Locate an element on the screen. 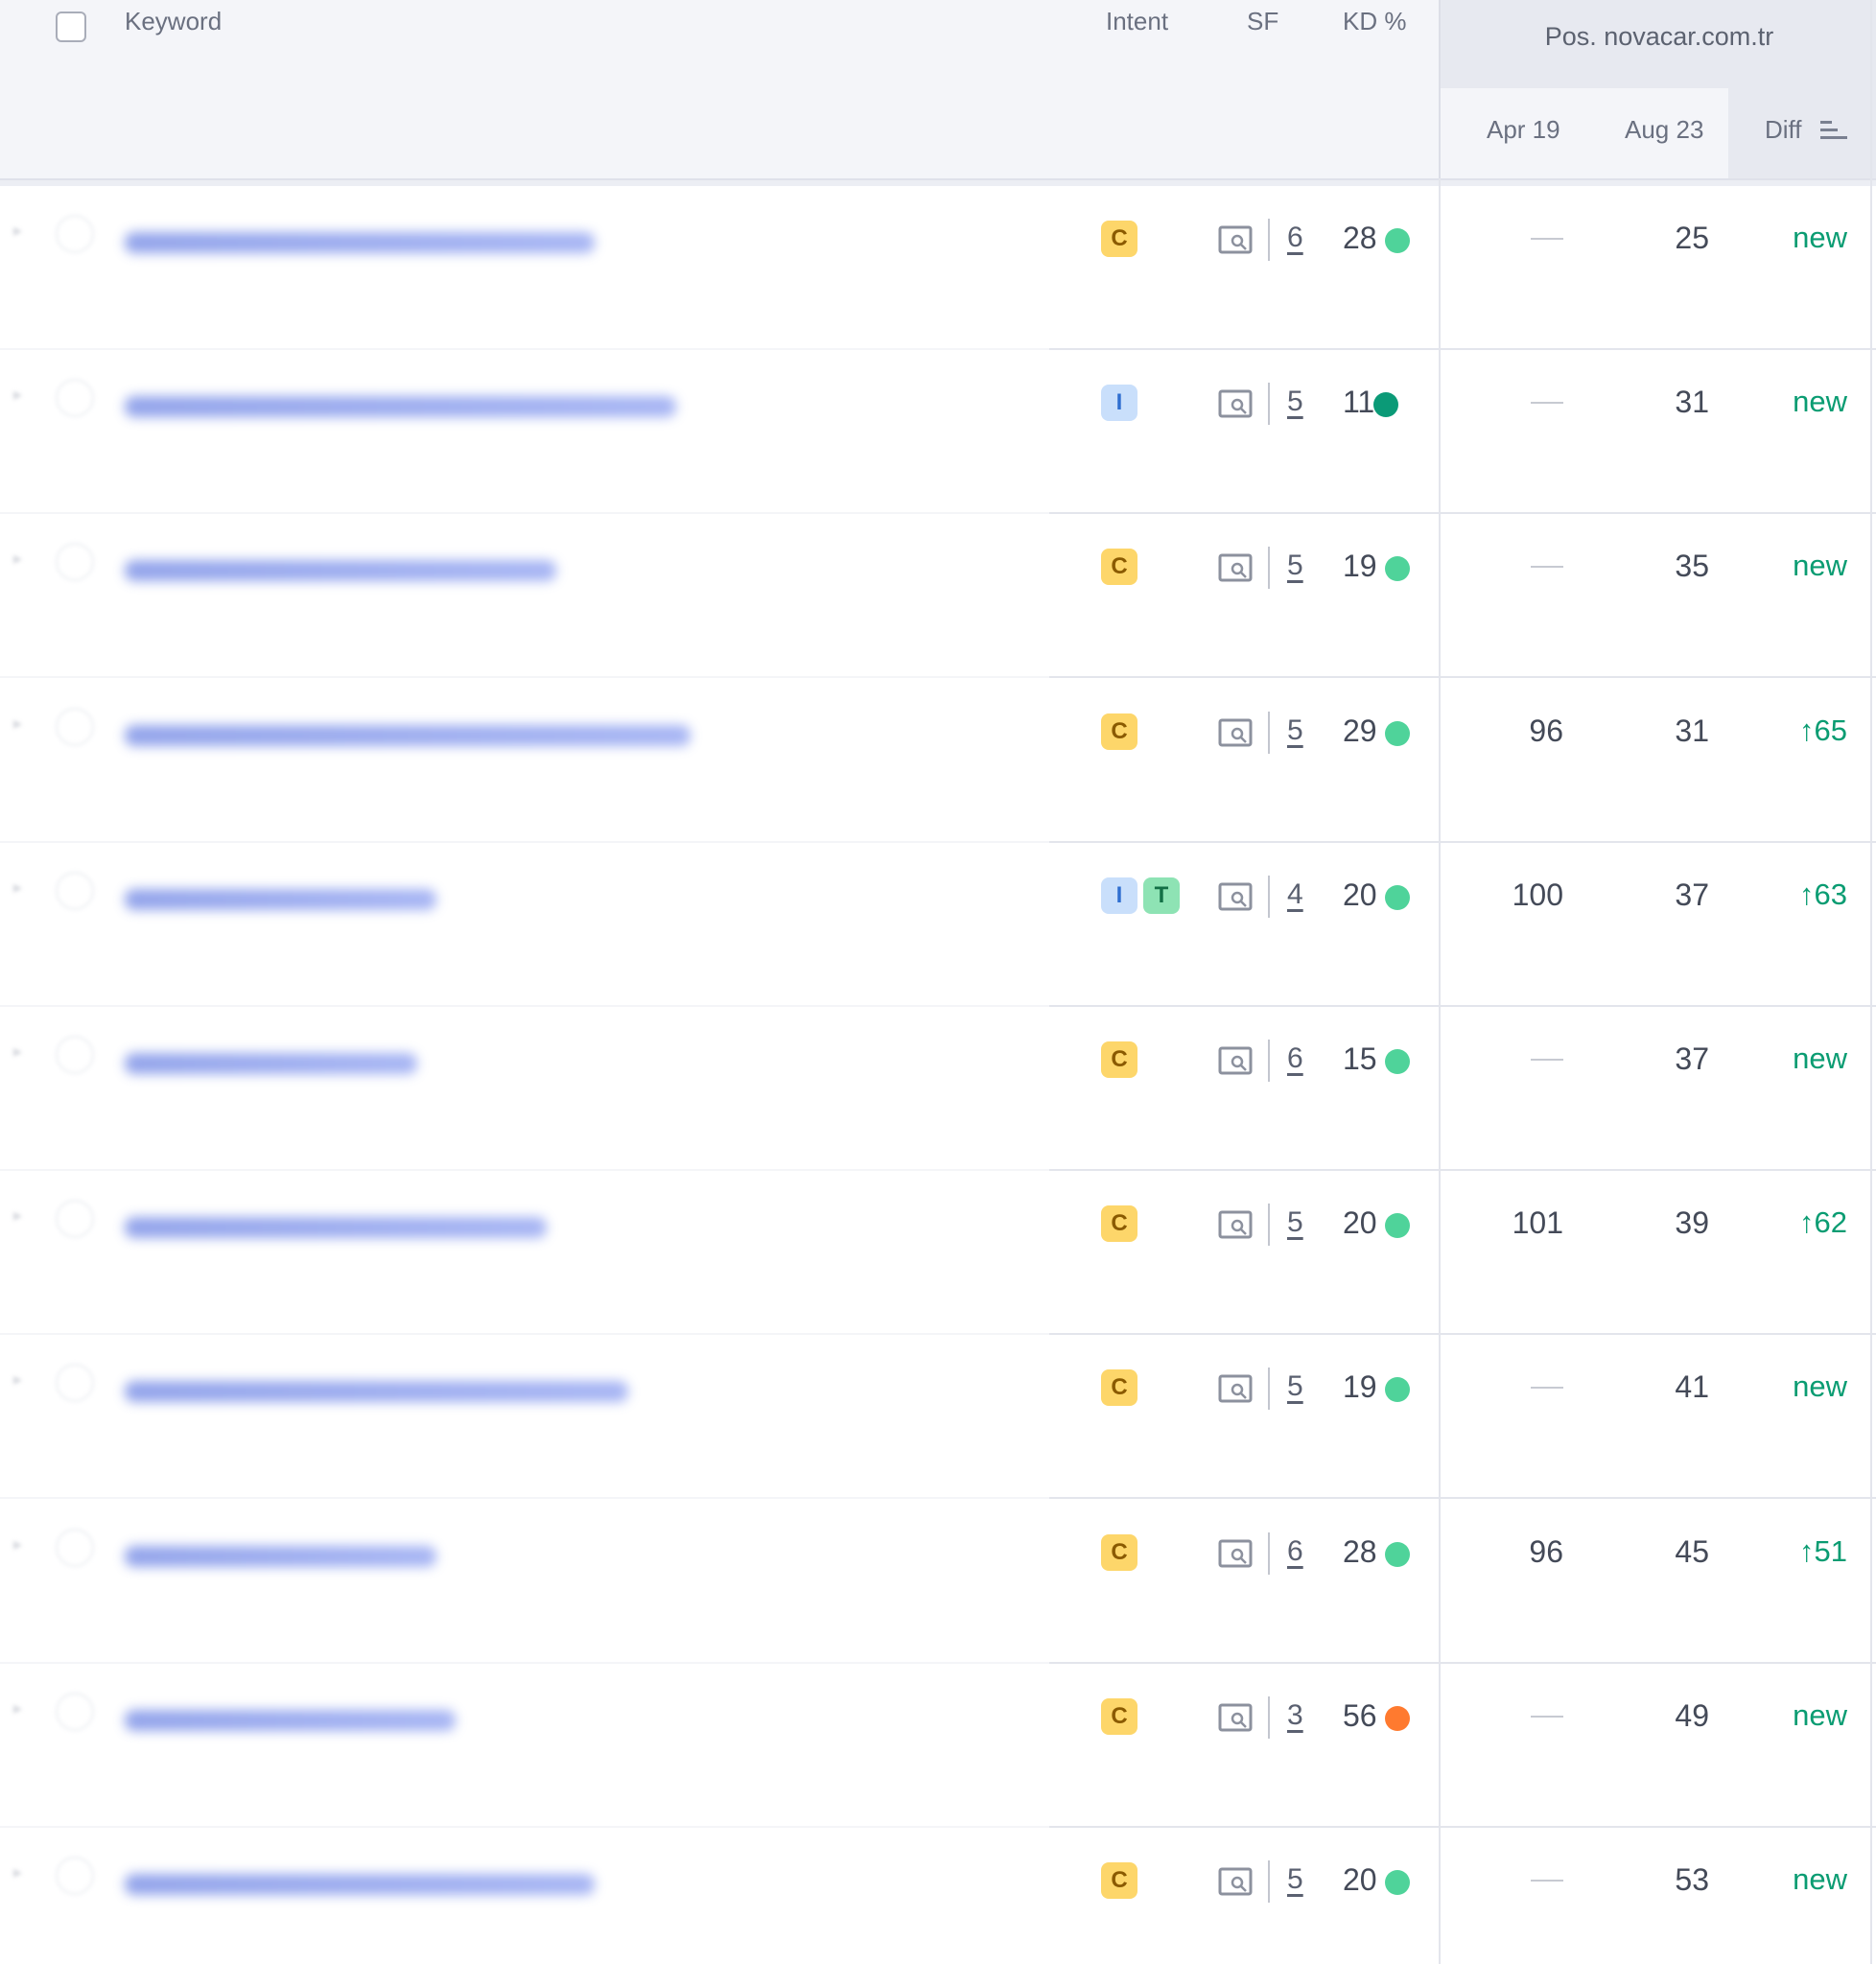  table-row: ▸ C 3 56 49 new is located at coordinates (938, 1746).